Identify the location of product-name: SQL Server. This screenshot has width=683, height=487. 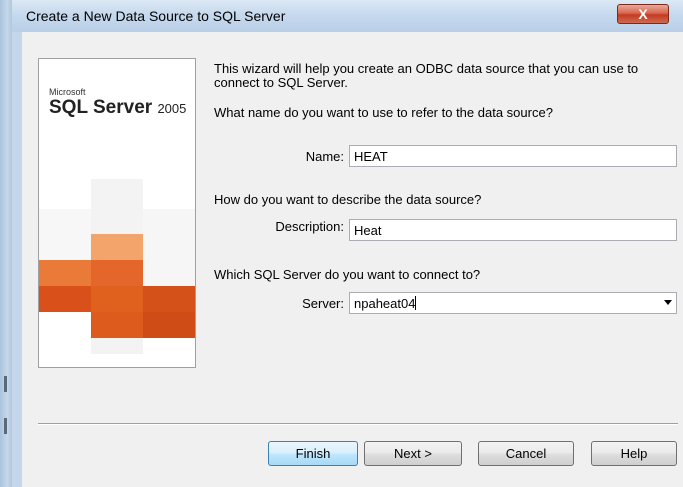
(101, 107).